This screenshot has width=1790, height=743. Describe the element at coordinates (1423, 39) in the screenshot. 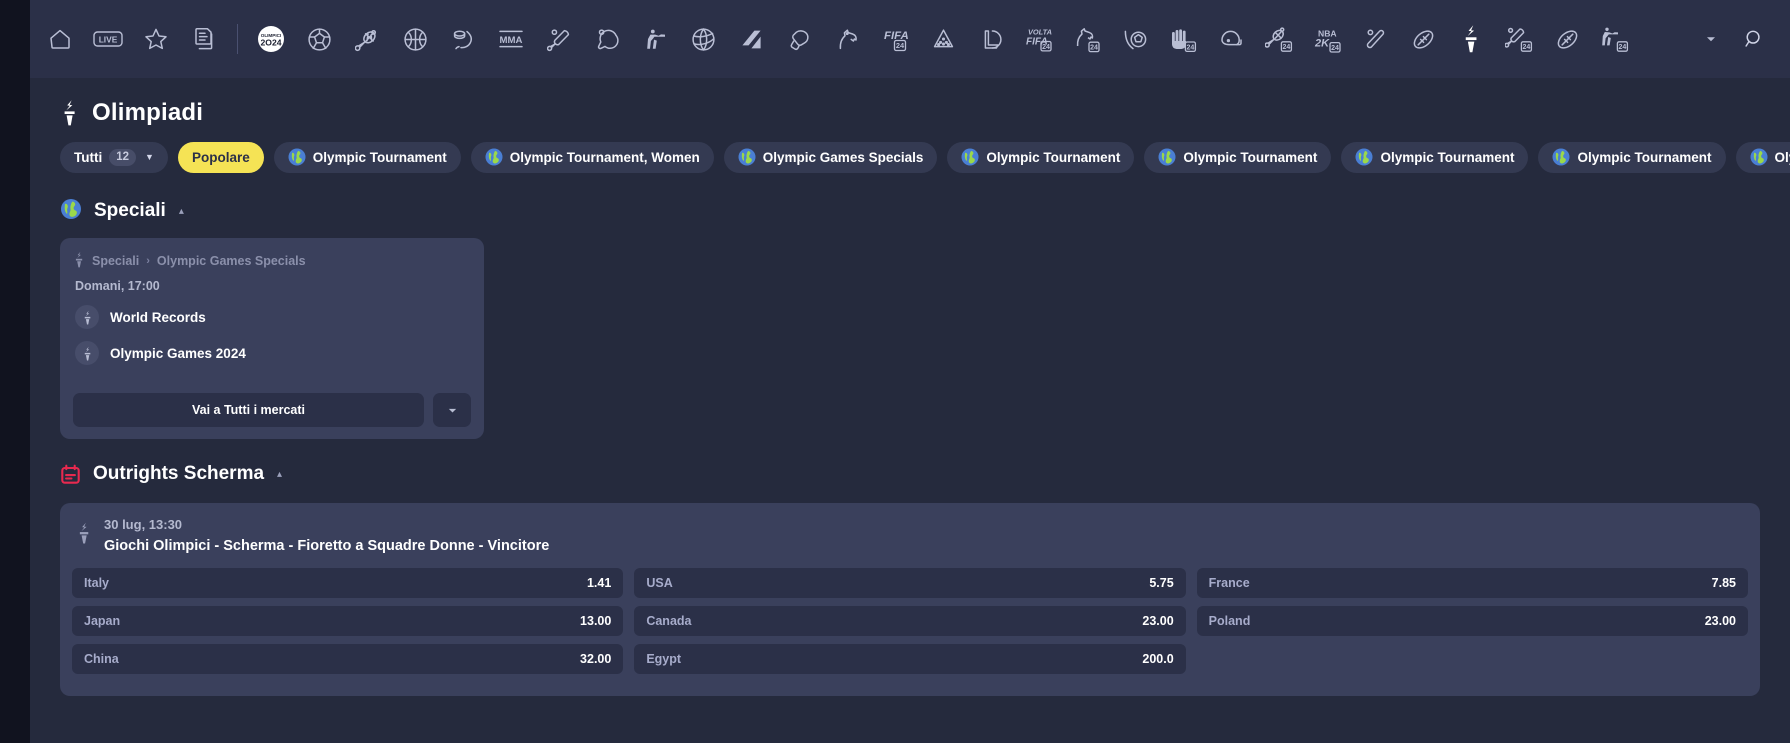

I see `rugby-icon` at that location.